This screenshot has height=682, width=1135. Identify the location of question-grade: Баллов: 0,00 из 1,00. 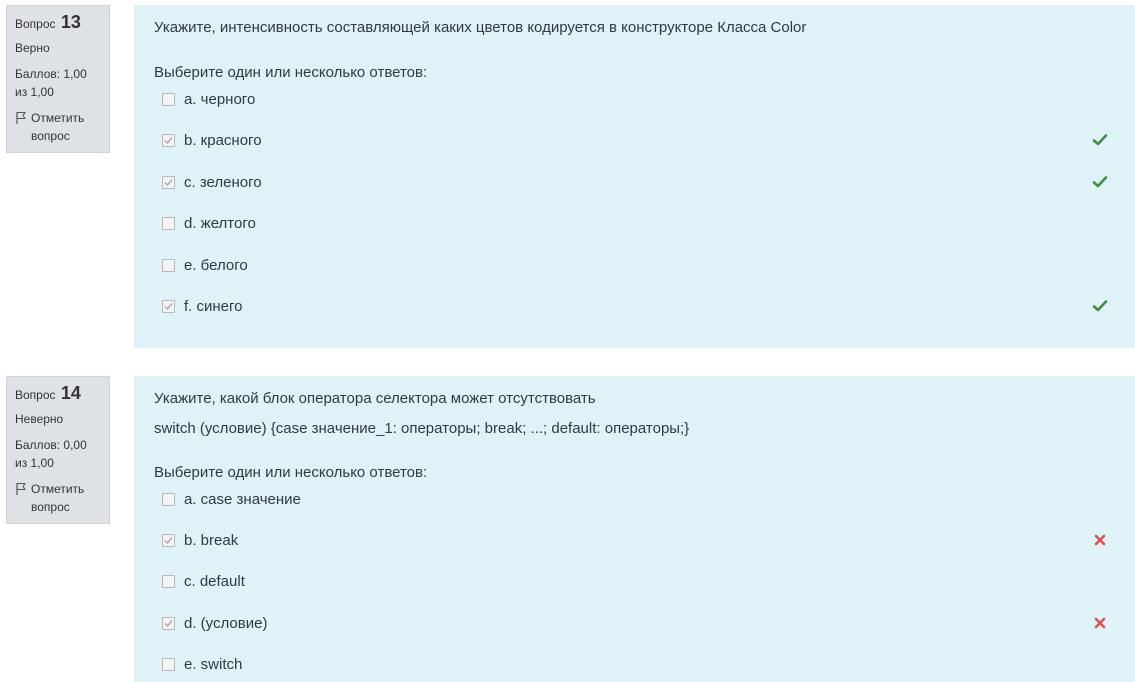
(51, 454).